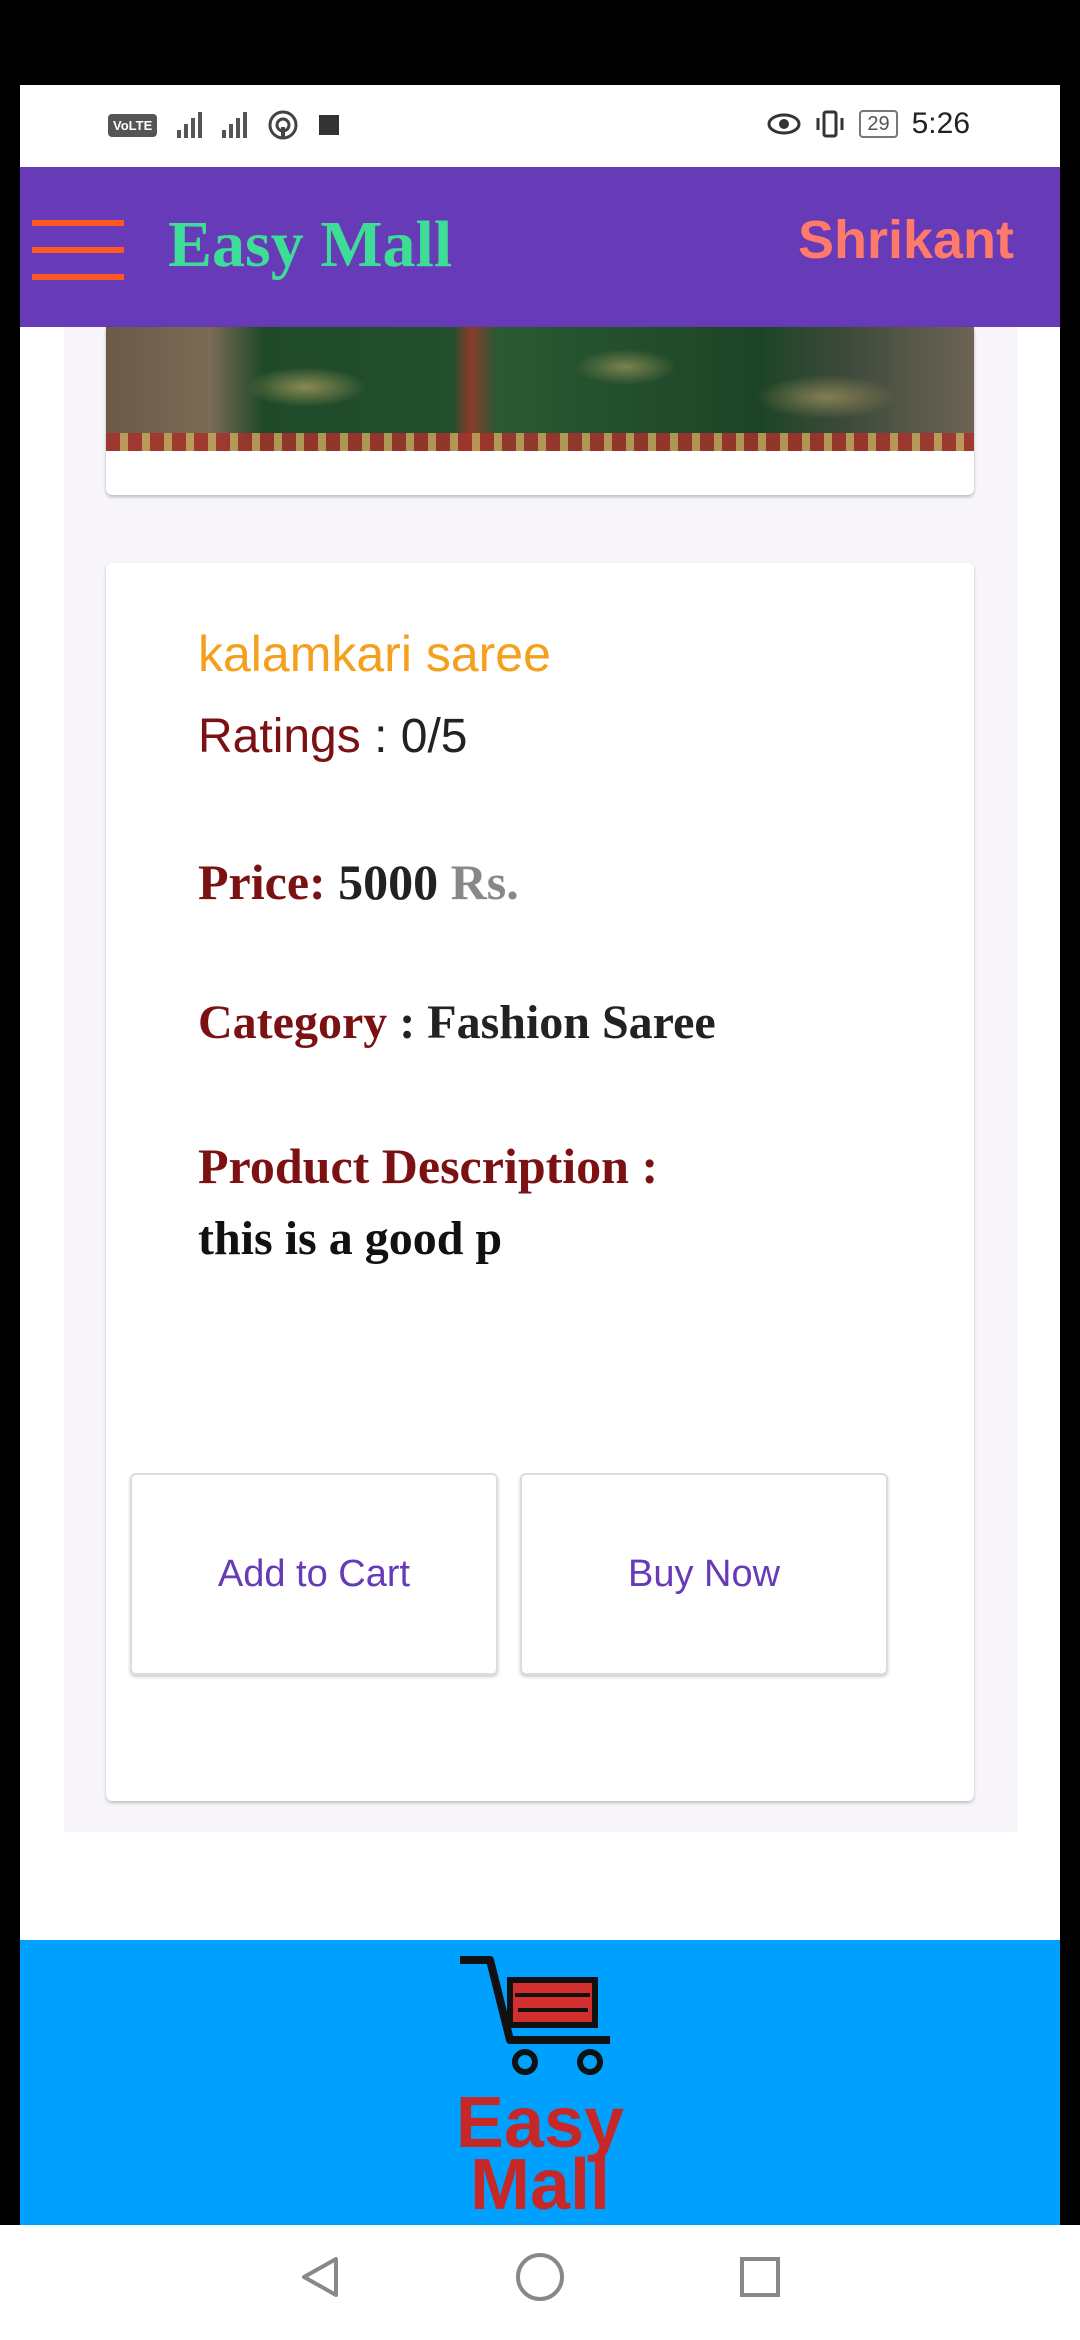 The width and height of the screenshot is (1080, 2340). Describe the element at coordinates (190, 125) in the screenshot. I see `signal-icon` at that location.